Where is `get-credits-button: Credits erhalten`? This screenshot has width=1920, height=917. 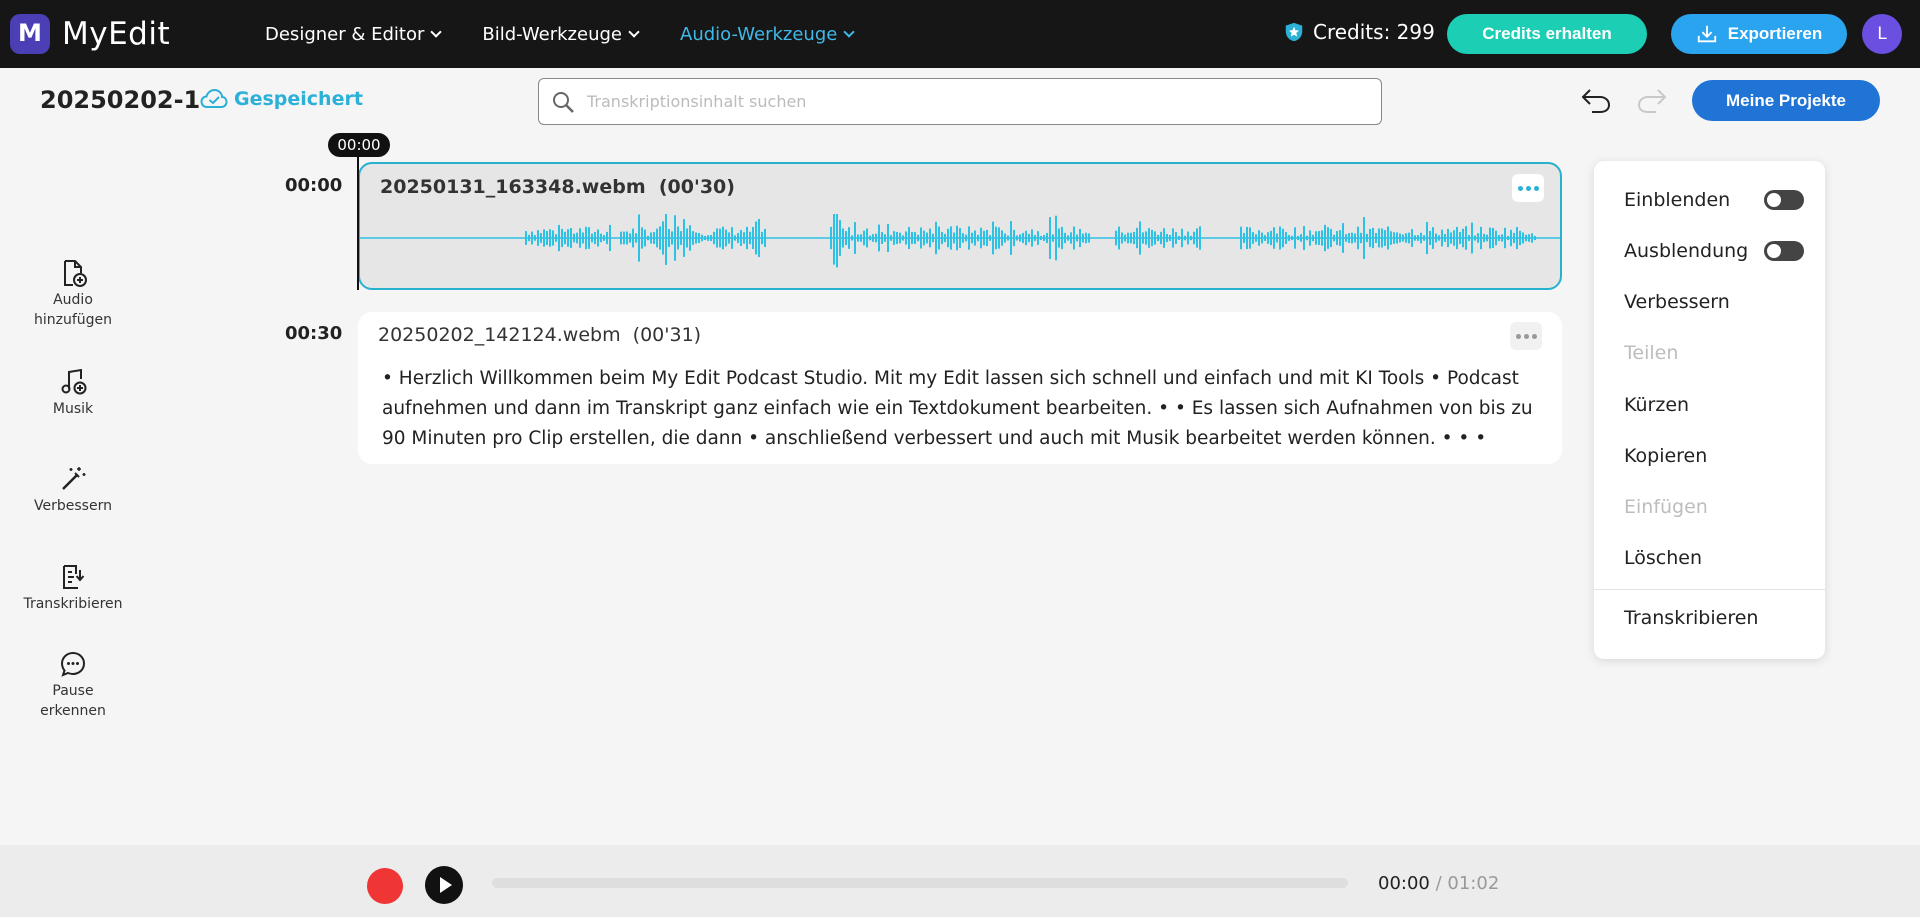 get-credits-button: Credits erhalten is located at coordinates (1547, 34).